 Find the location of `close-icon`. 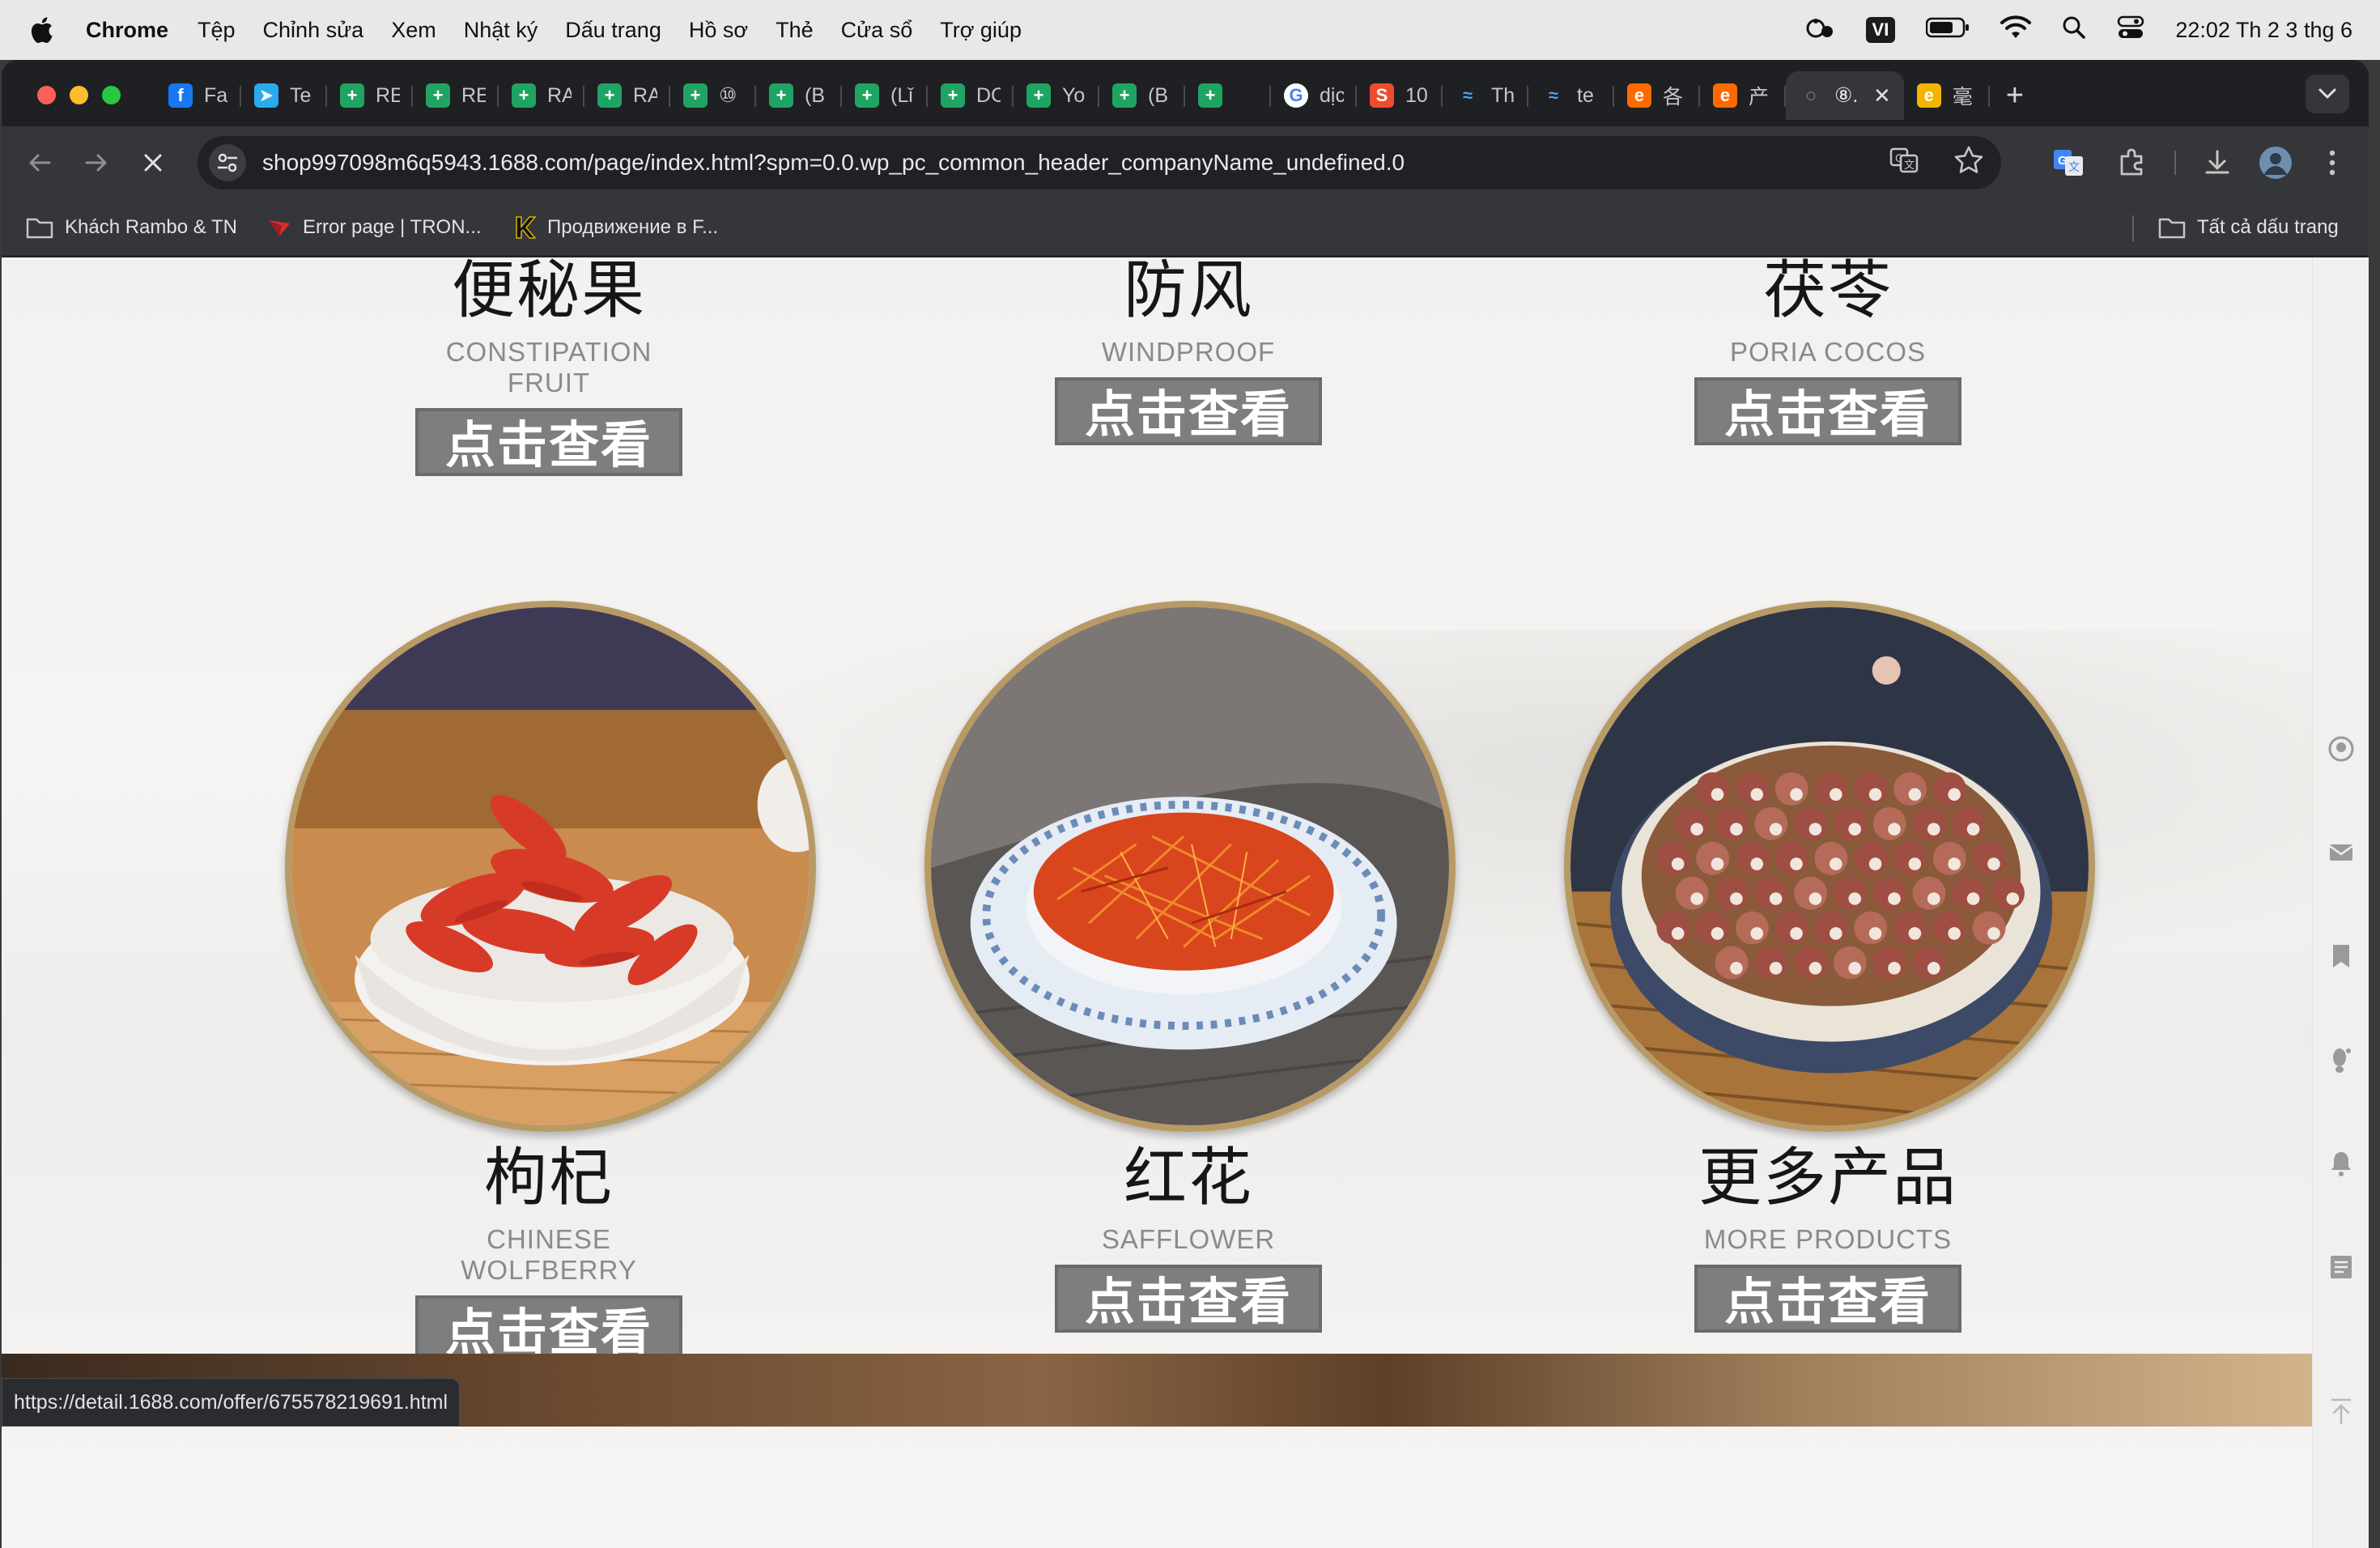

close-icon is located at coordinates (153, 163).